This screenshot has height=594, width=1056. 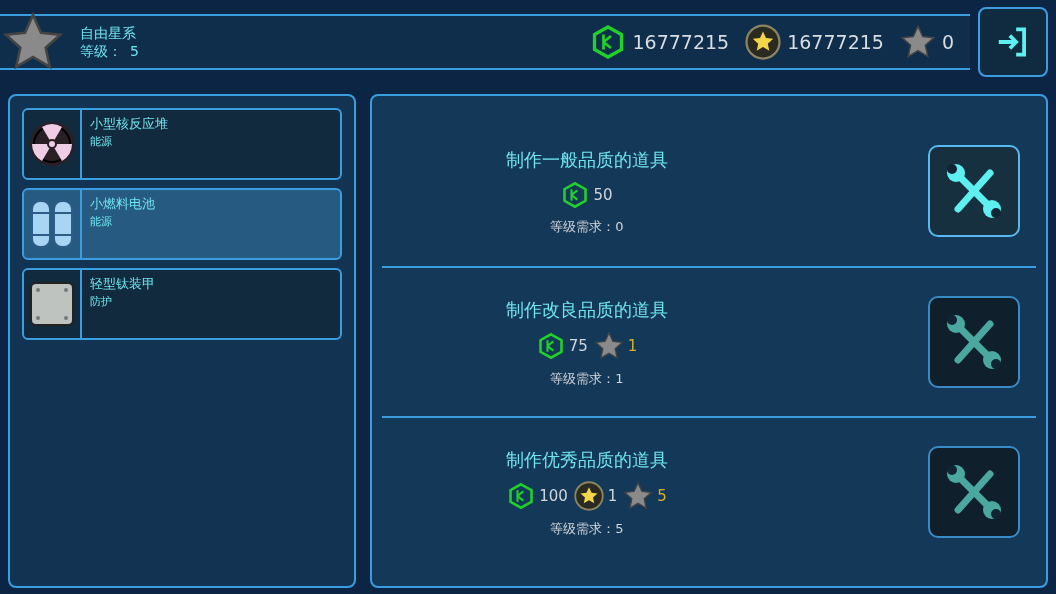 I want to click on metal-plate-icon, so click(x=52, y=304).